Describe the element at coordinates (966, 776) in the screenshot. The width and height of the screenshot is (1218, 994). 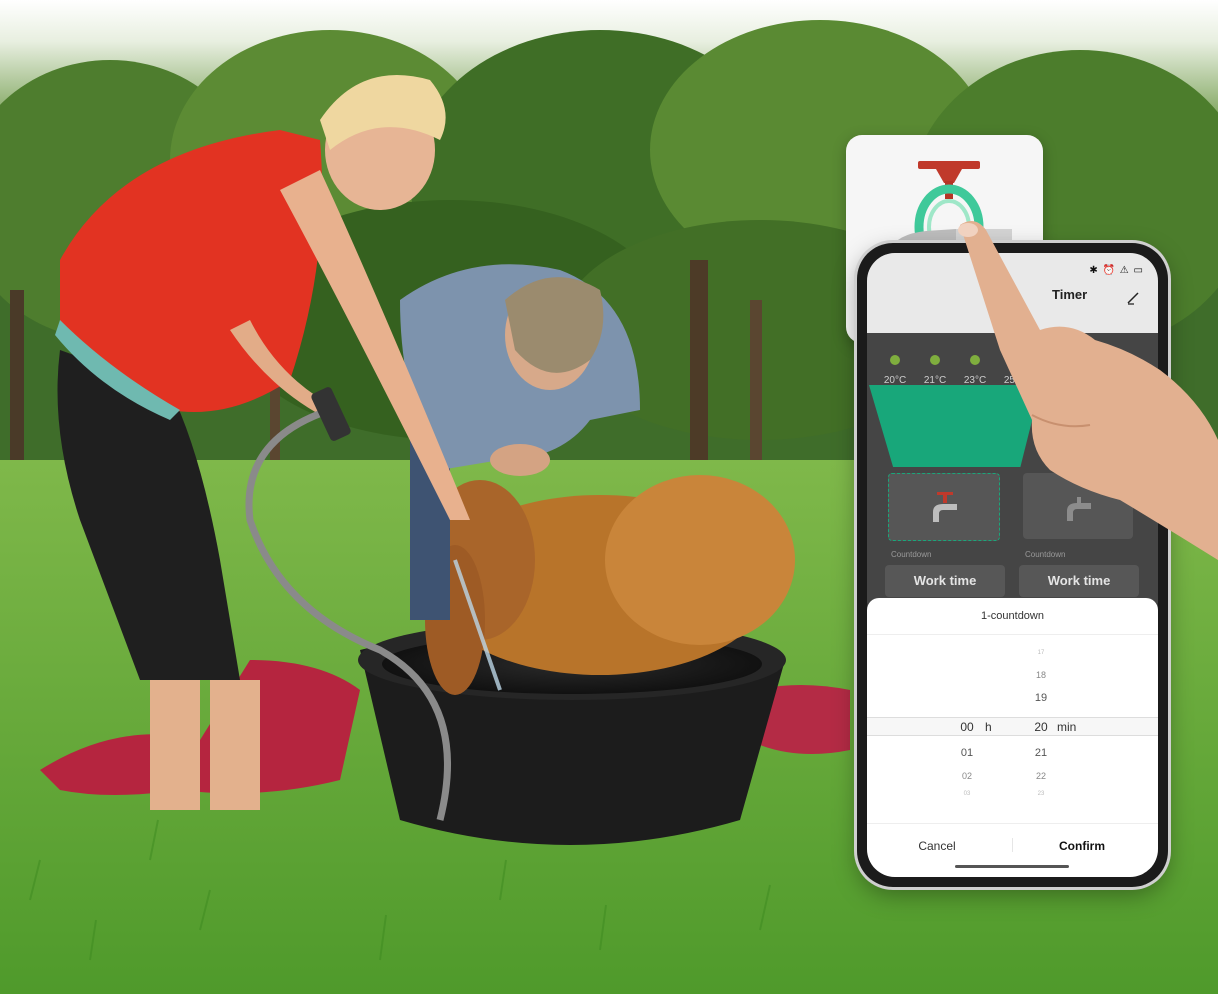
I see `hour-option: 02` at that location.